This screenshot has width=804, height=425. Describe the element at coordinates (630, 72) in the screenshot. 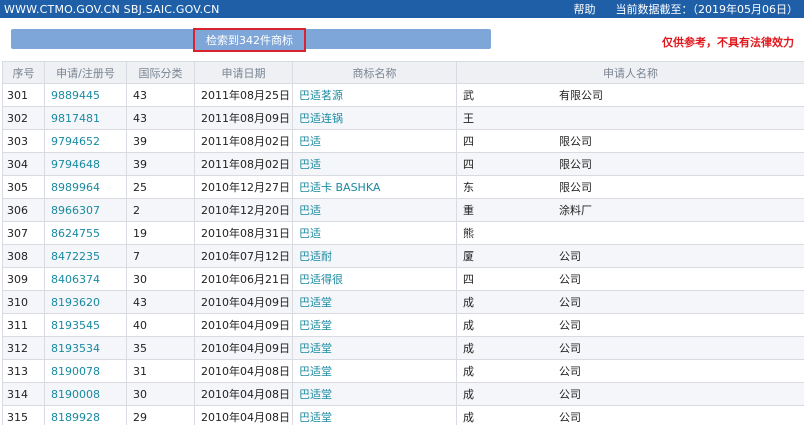

I see `col-header-applicant: 申请人名称` at that location.